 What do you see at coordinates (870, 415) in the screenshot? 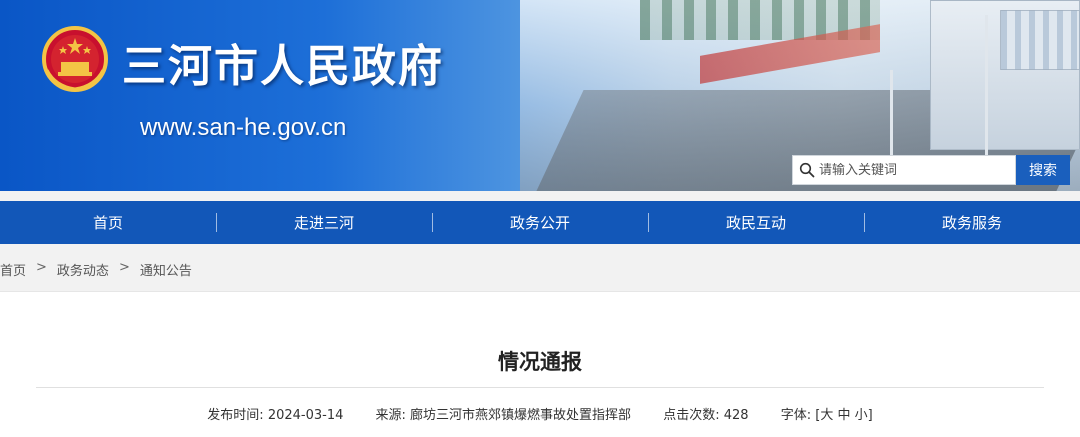
I see `font-bracket-close: ]` at bounding box center [870, 415].